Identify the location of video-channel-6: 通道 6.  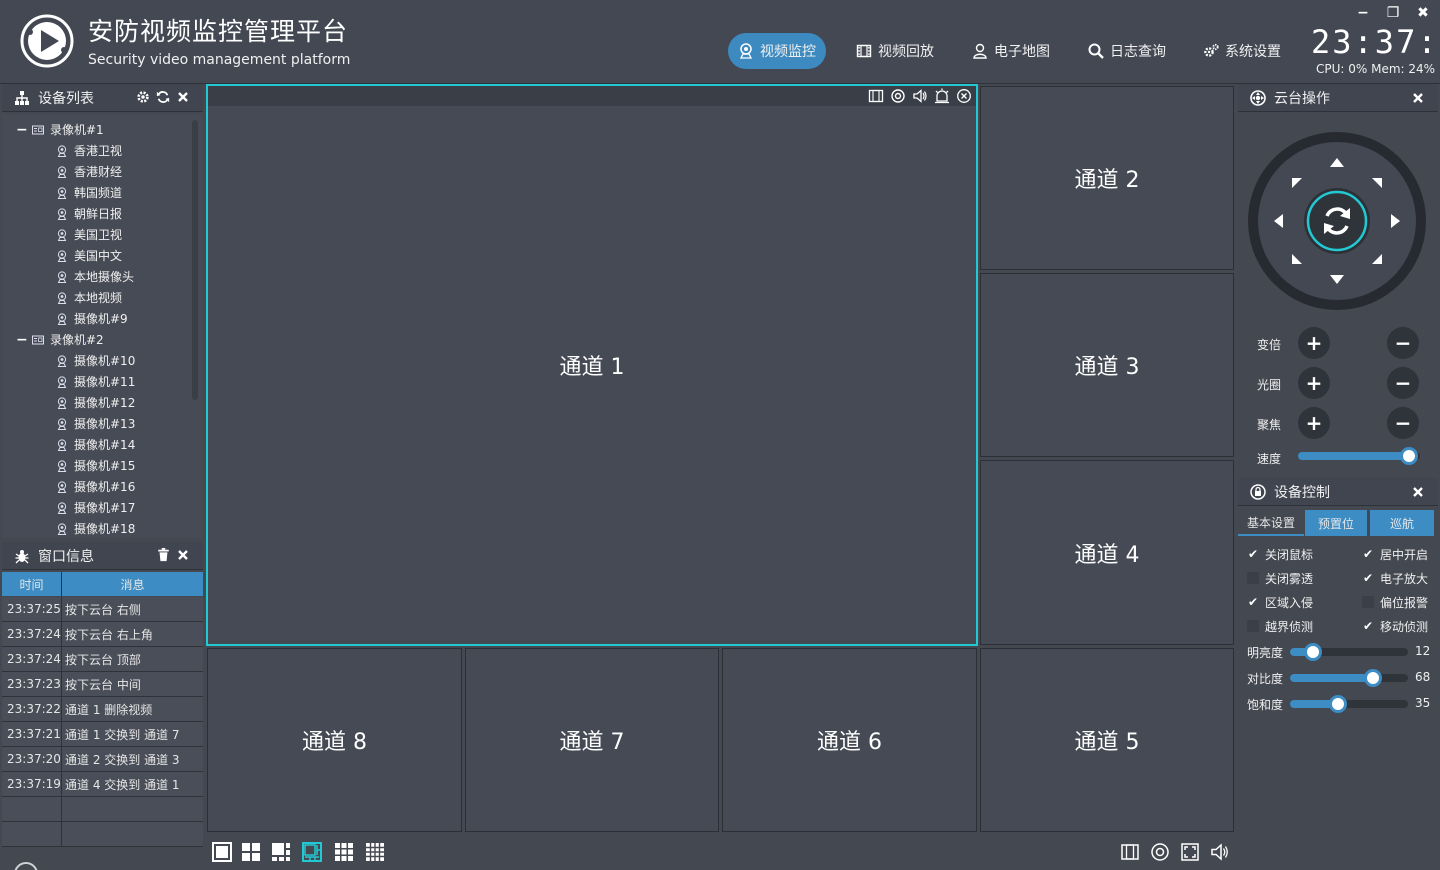
(849, 740).